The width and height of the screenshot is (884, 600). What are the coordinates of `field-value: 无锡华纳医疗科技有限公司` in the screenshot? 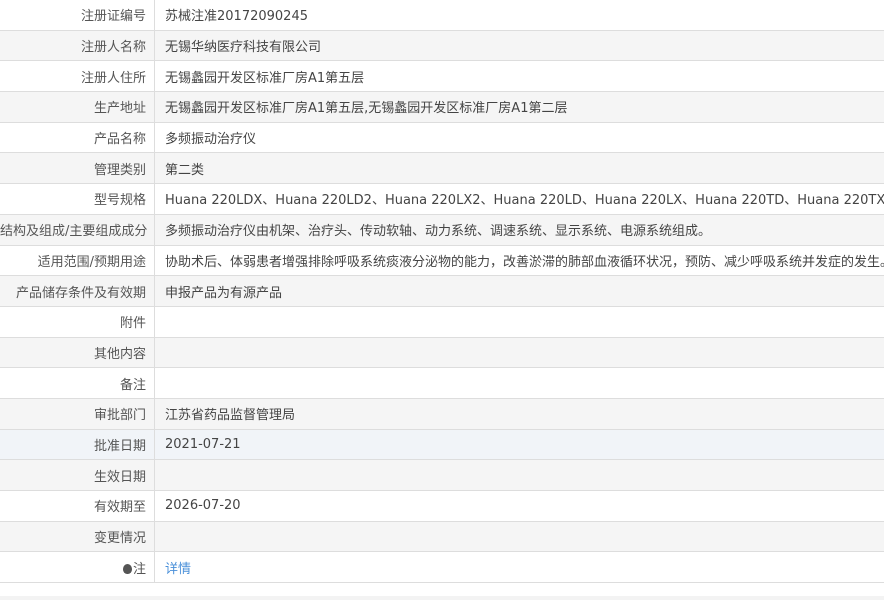 It's located at (519, 46).